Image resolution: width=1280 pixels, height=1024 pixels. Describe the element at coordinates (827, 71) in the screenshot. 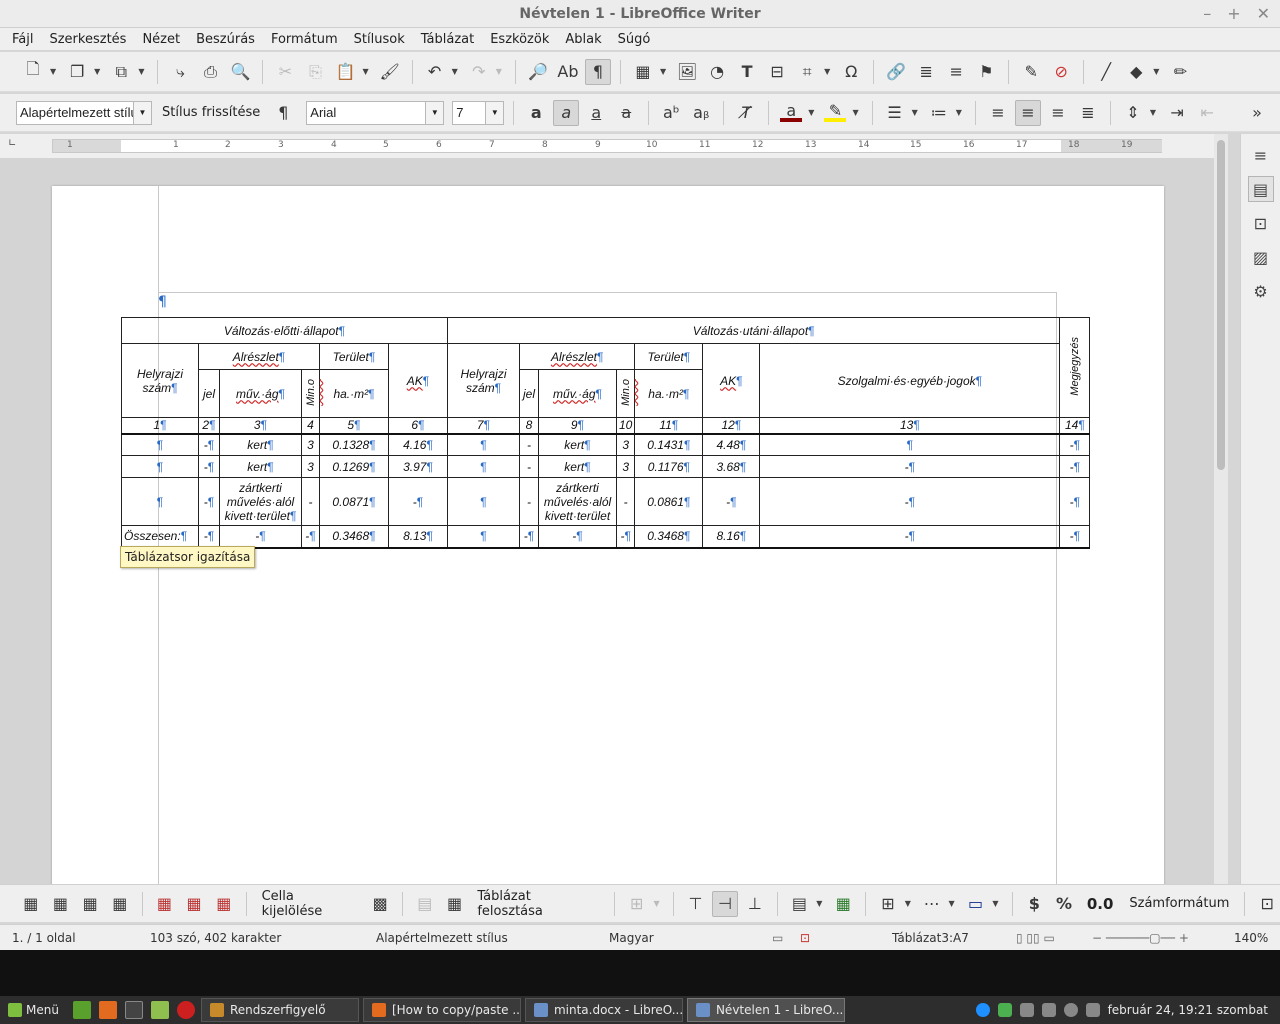

I see `field-dropdown-icon: ▼` at that location.